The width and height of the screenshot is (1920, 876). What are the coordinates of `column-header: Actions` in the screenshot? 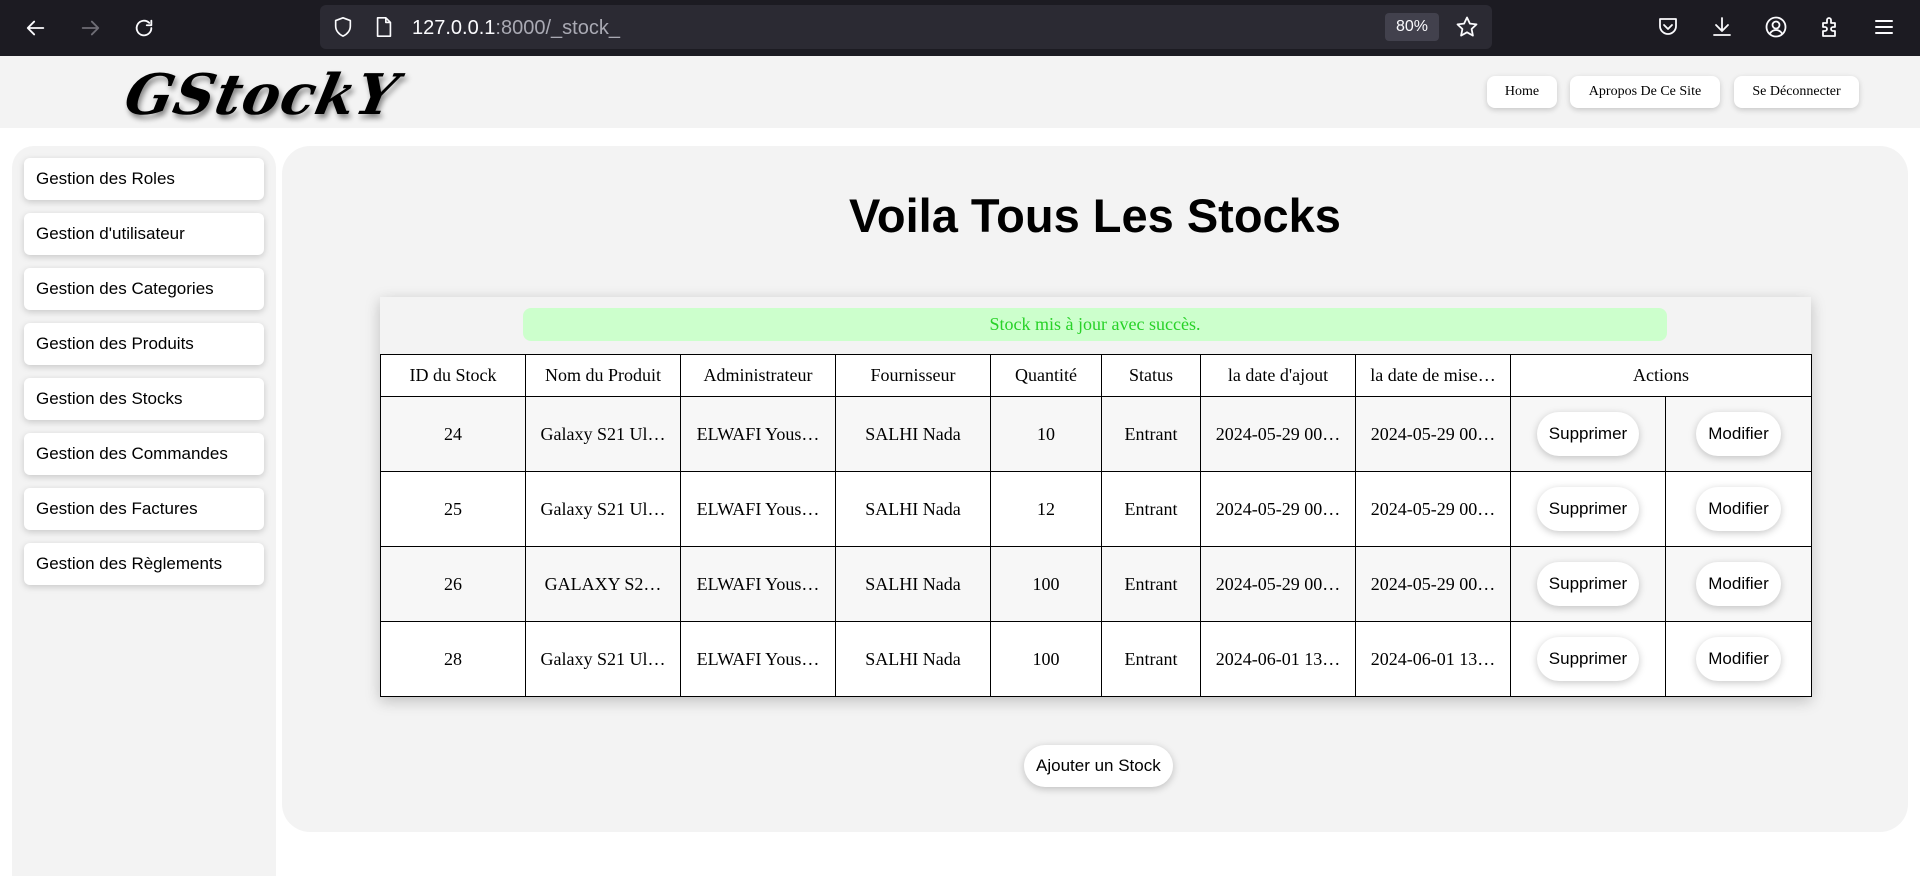 It's located at (1661, 375).